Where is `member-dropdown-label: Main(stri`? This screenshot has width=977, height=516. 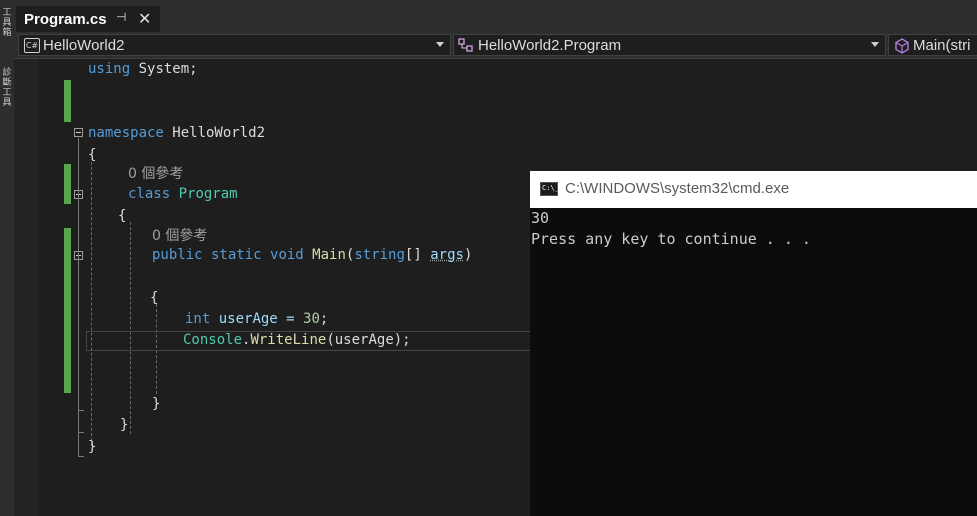 member-dropdown-label: Main(stri is located at coordinates (942, 45).